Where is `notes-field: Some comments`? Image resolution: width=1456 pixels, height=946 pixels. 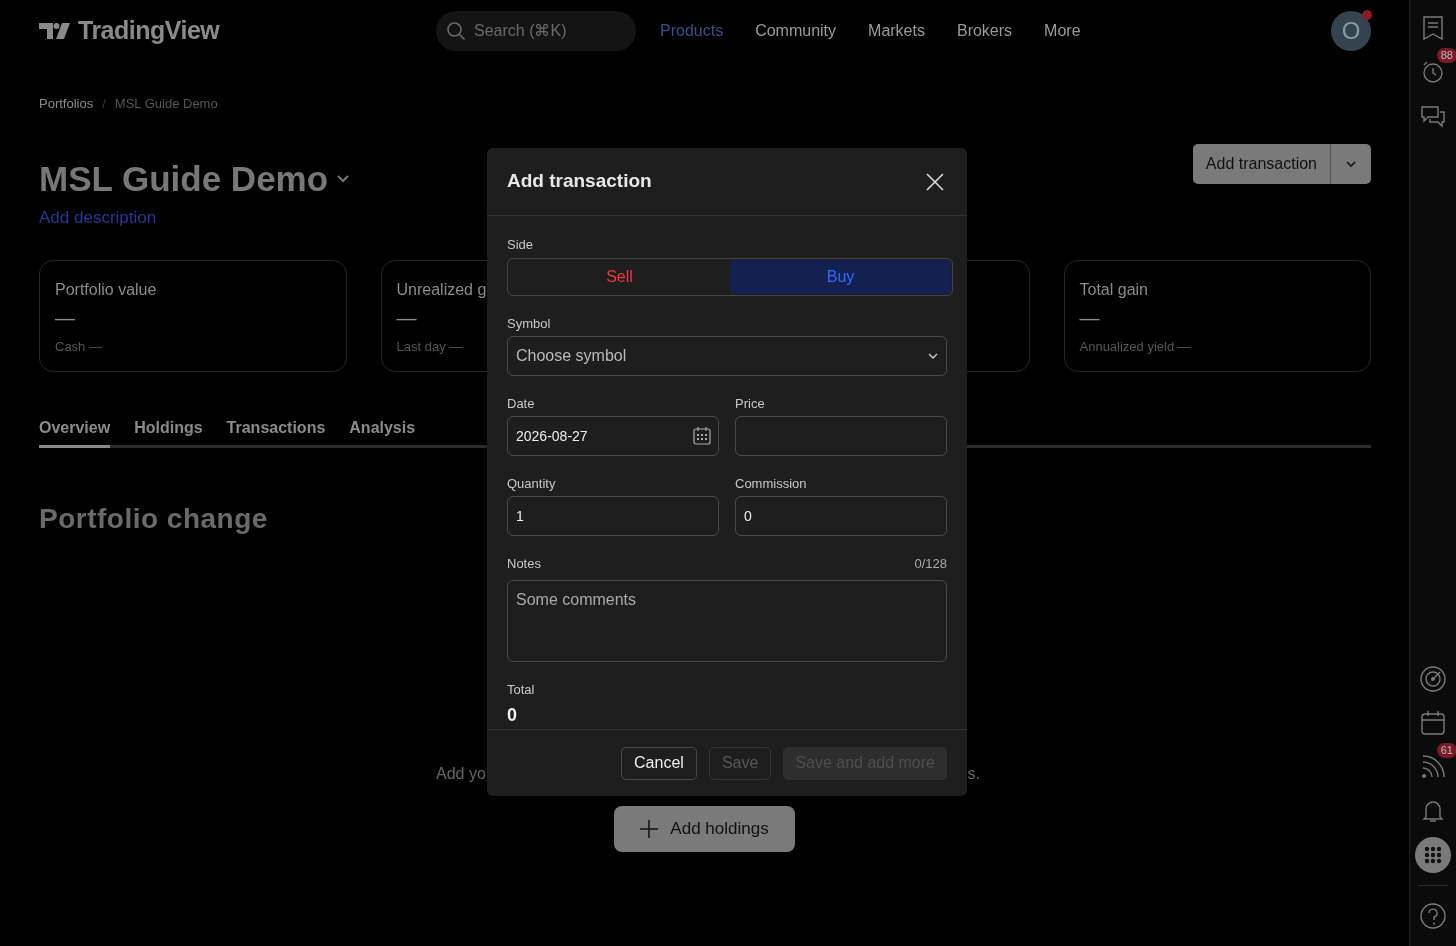
notes-field: Some comments is located at coordinates (727, 620).